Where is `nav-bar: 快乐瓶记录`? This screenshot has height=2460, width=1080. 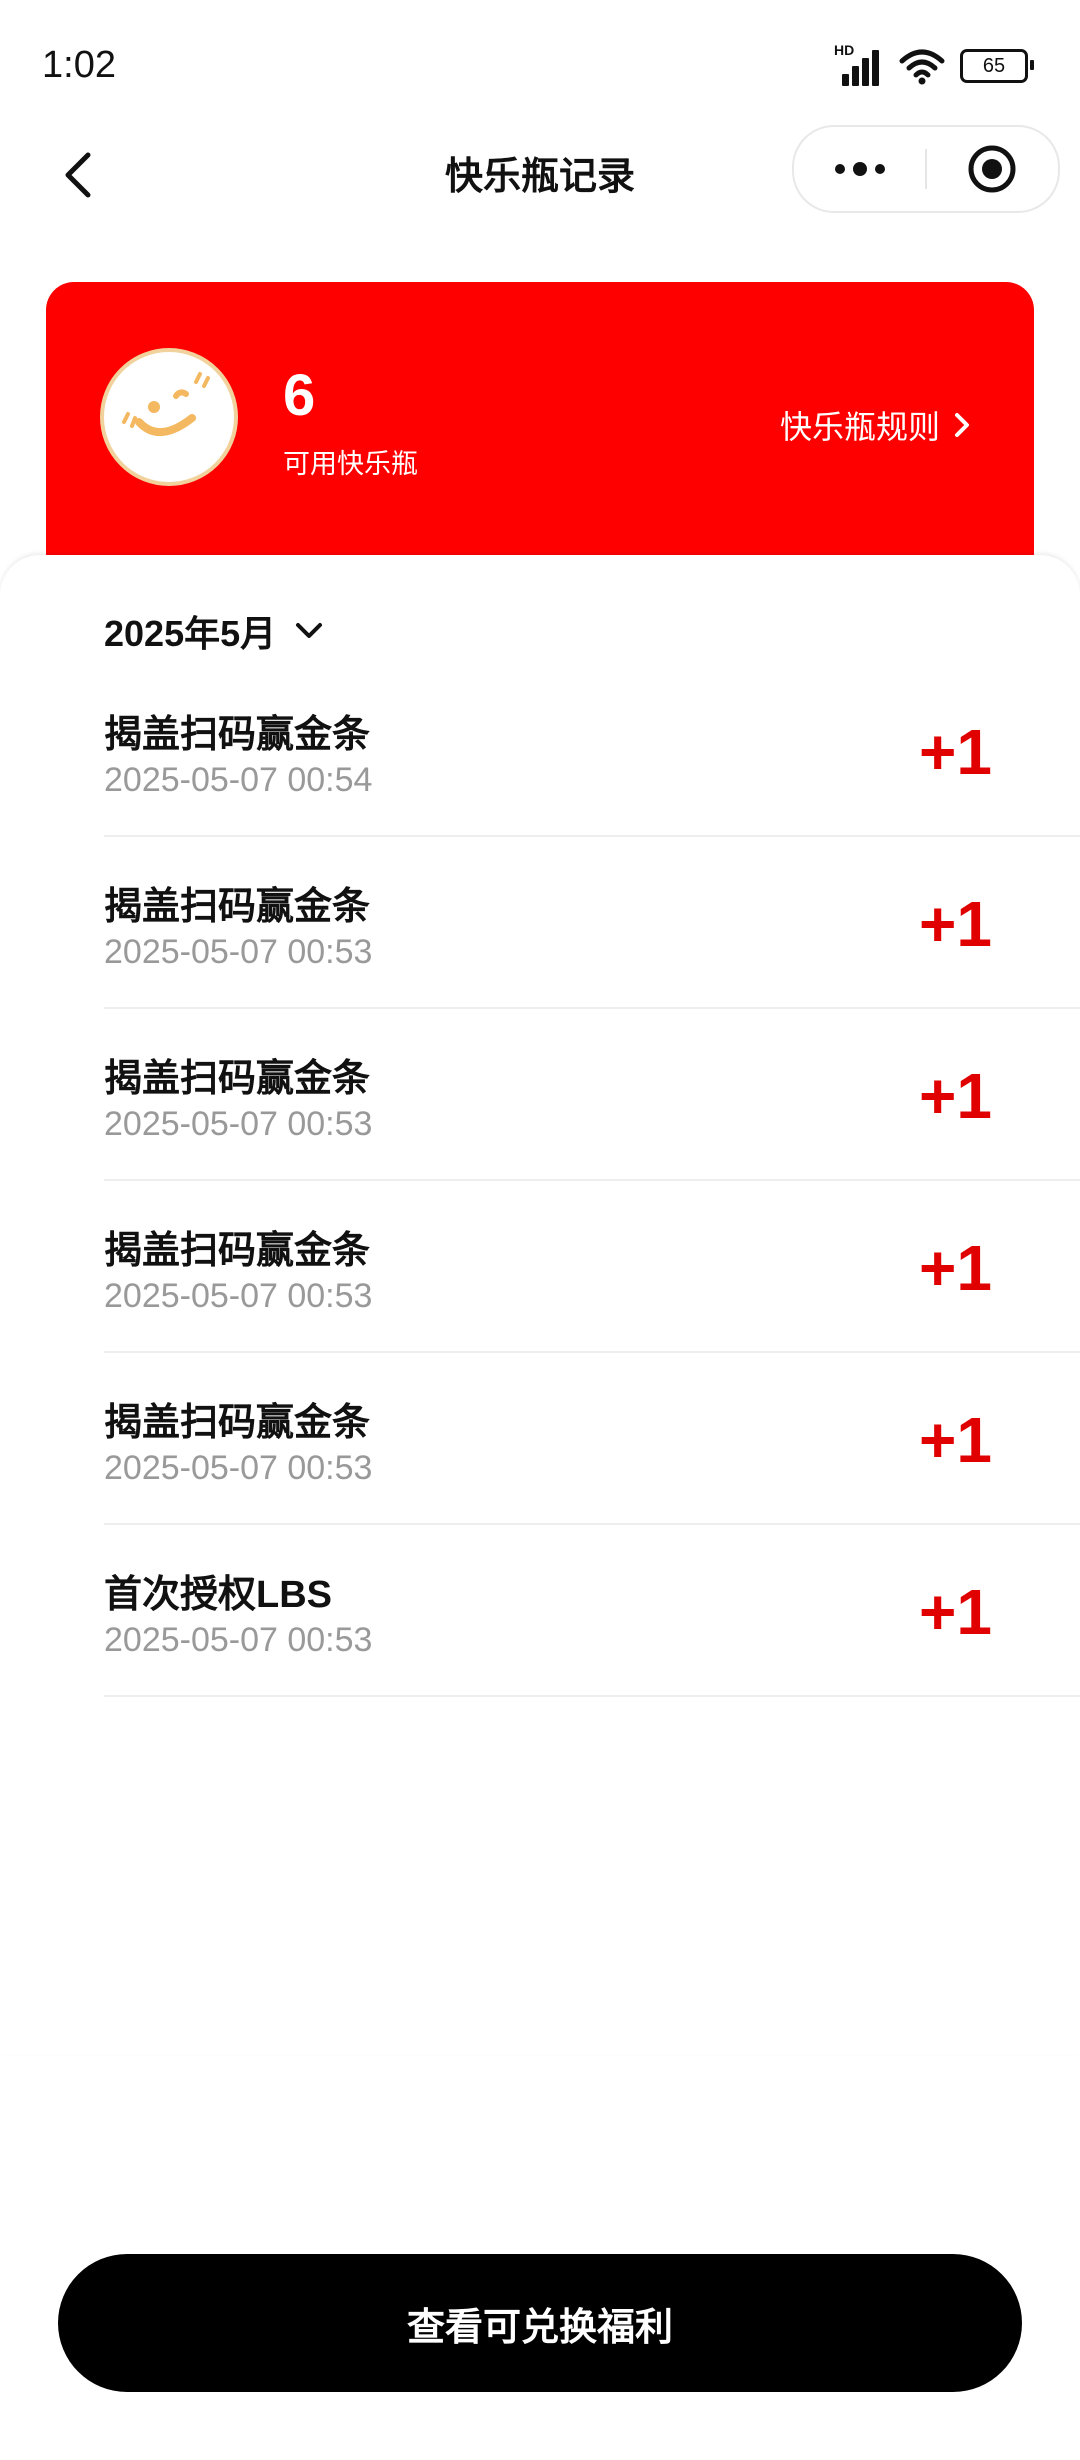 nav-bar: 快乐瓶记录 is located at coordinates (540, 175).